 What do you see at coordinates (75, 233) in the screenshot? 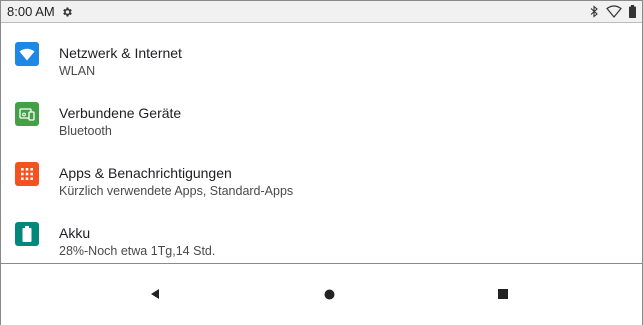
I see `settings-item-title: Akku` at bounding box center [75, 233].